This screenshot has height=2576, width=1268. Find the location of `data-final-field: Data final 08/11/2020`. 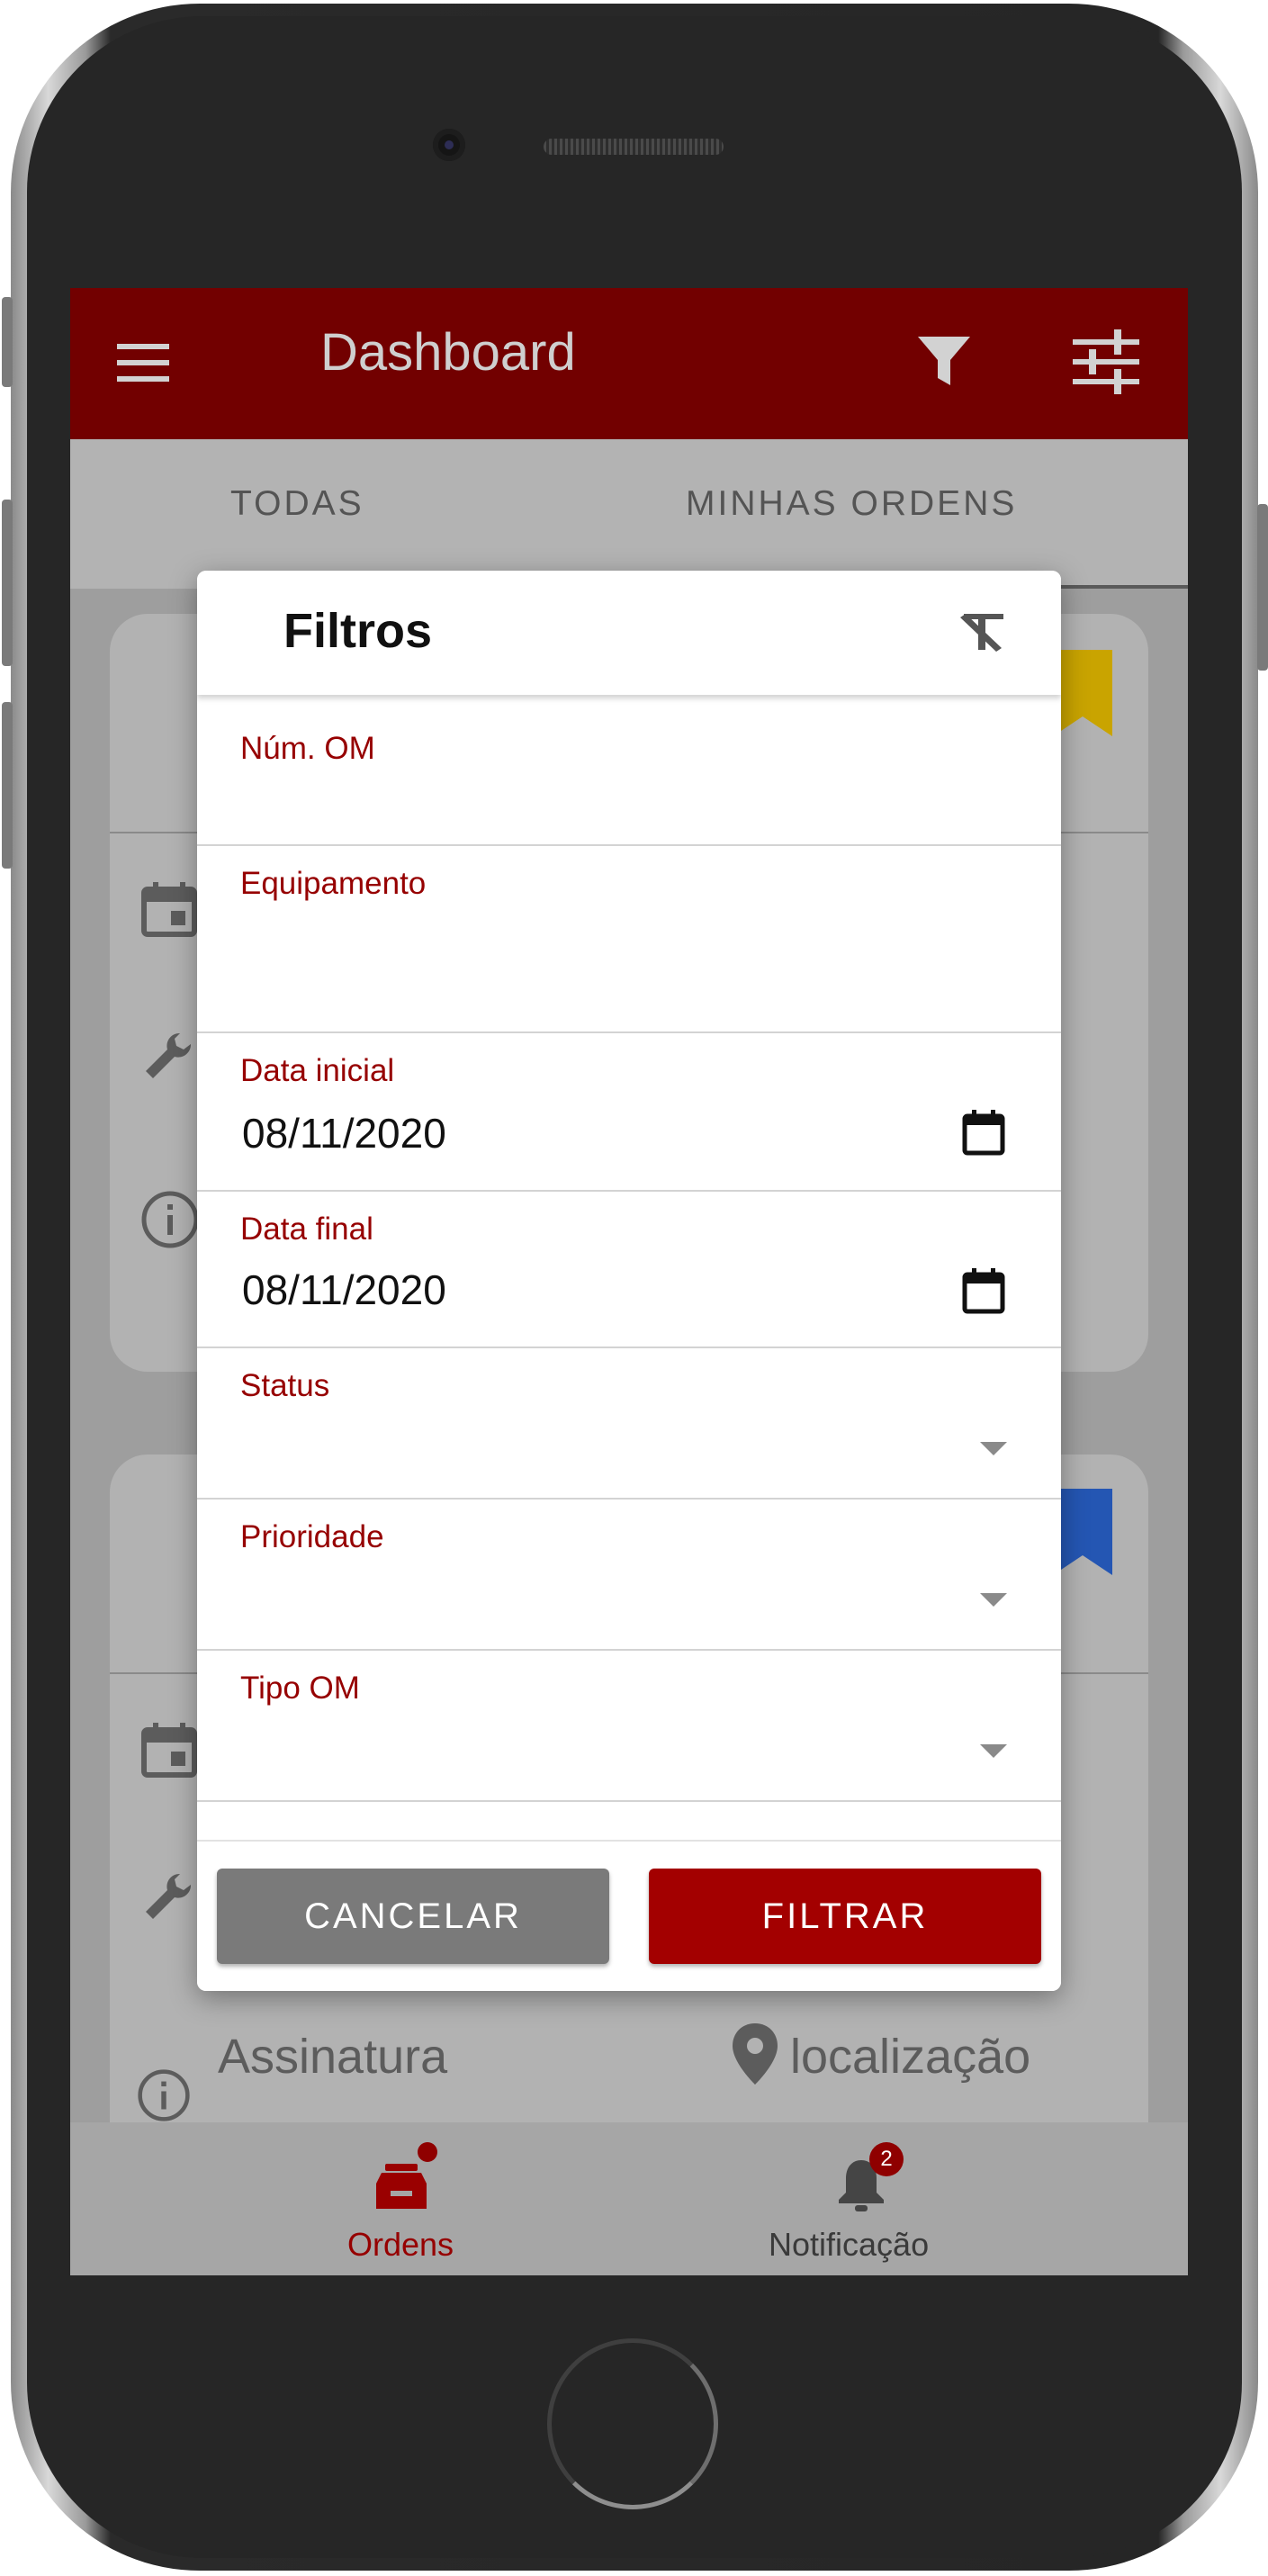

data-final-field: Data final 08/11/2020 is located at coordinates (629, 1270).